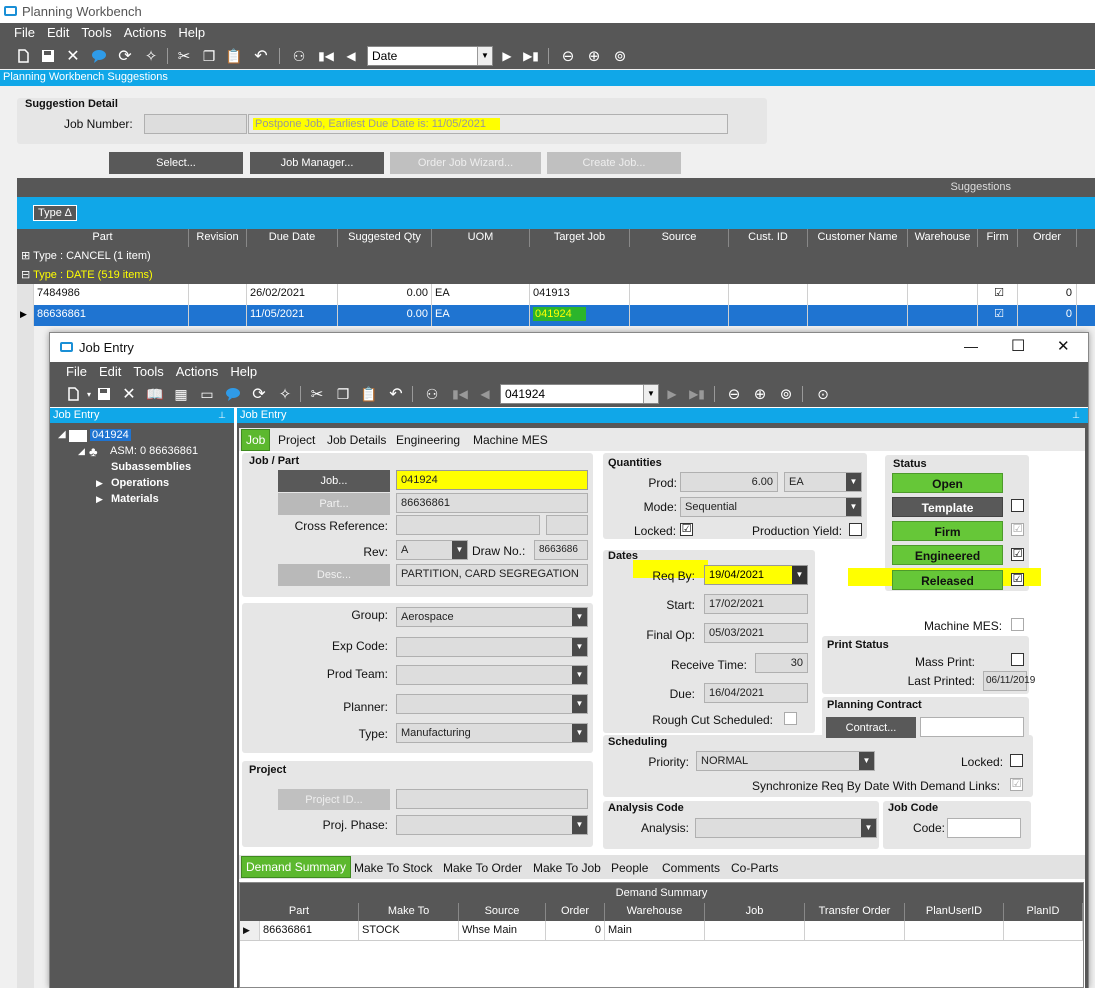  Describe the element at coordinates (428, 440) in the screenshot. I see `tab-engineering: Engineering` at that location.